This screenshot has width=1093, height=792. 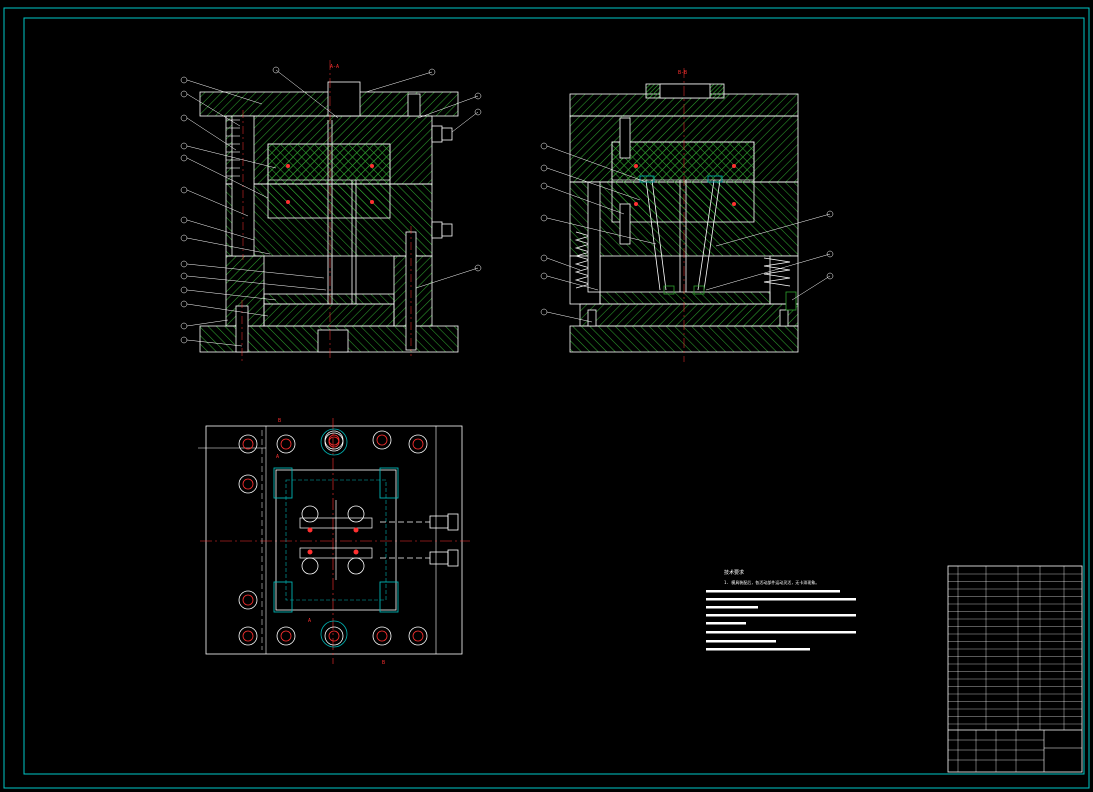 What do you see at coordinates (734, 572) in the screenshot?
I see `notes-heading: 技术要求` at bounding box center [734, 572].